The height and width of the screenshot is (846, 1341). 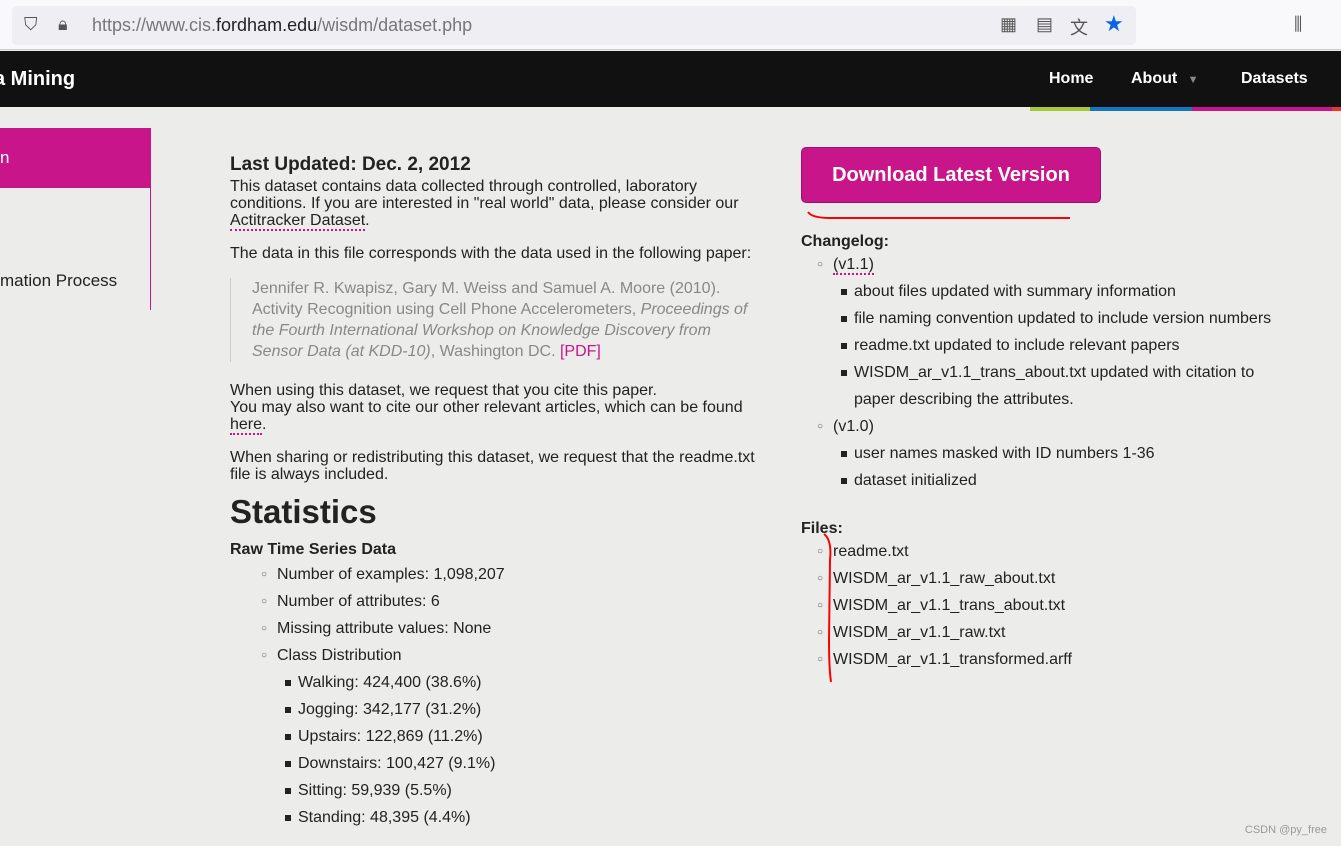 What do you see at coordinates (938, 447) in the screenshot?
I see `red-annotations` at bounding box center [938, 447].